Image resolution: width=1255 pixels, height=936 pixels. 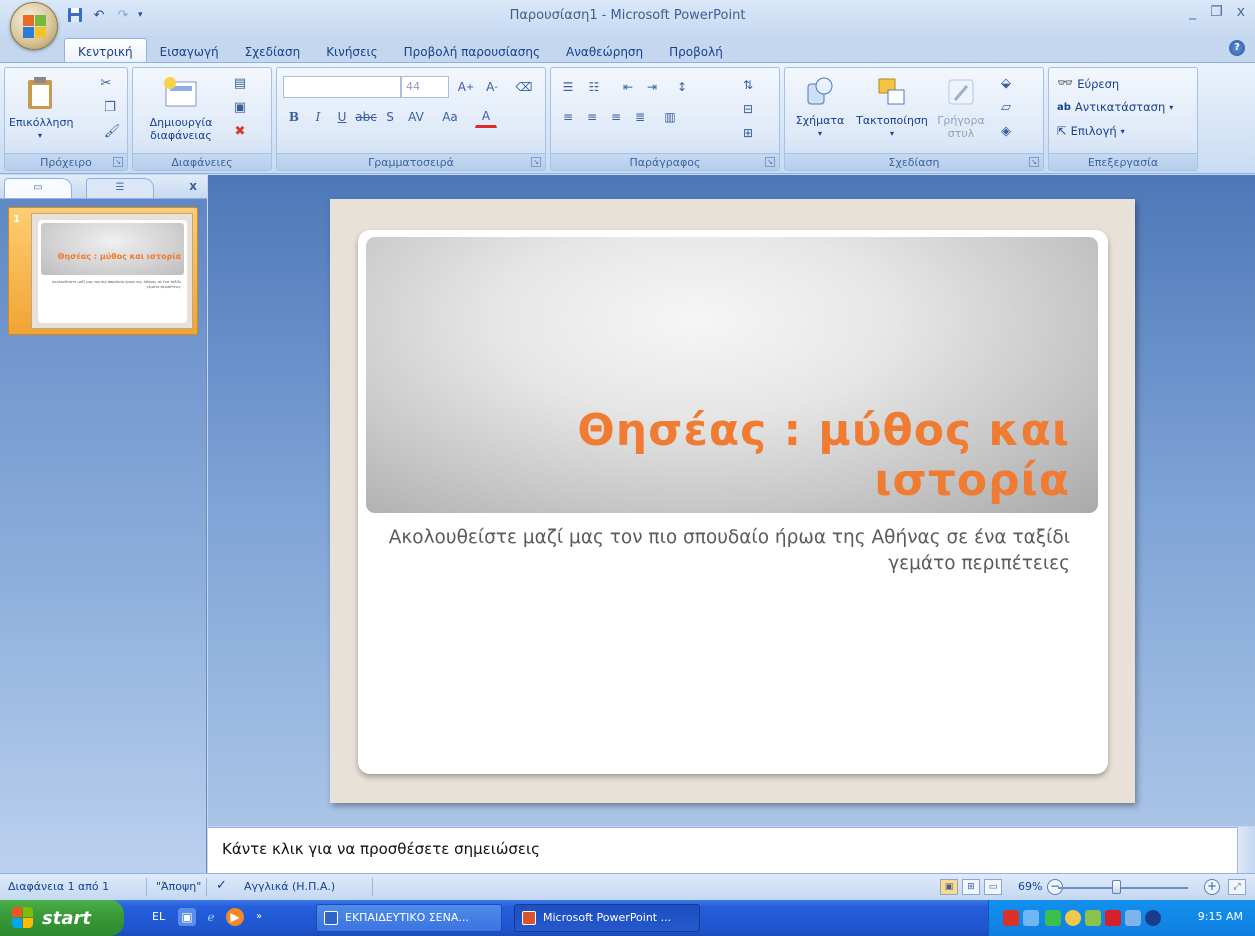 I want to click on zoom-slider-thumb, so click(x=1116, y=887).